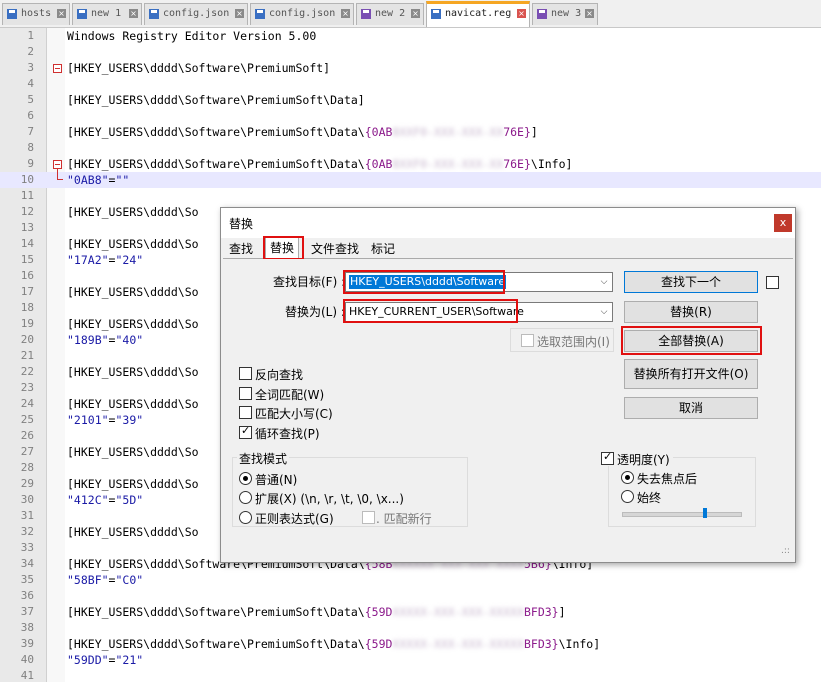  Describe the element at coordinates (368, 517) in the screenshot. I see `dot-matches-newline-checkbox` at that location.